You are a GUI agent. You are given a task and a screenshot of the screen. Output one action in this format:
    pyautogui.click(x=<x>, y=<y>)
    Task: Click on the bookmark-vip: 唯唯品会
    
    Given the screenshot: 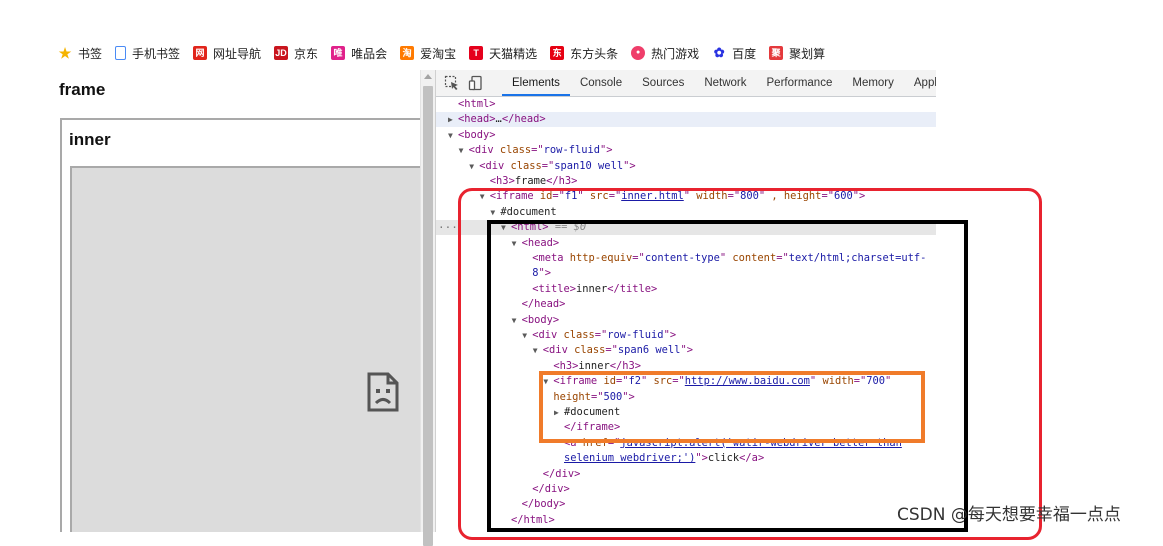 What is the action you would take?
    pyautogui.click(x=359, y=53)
    